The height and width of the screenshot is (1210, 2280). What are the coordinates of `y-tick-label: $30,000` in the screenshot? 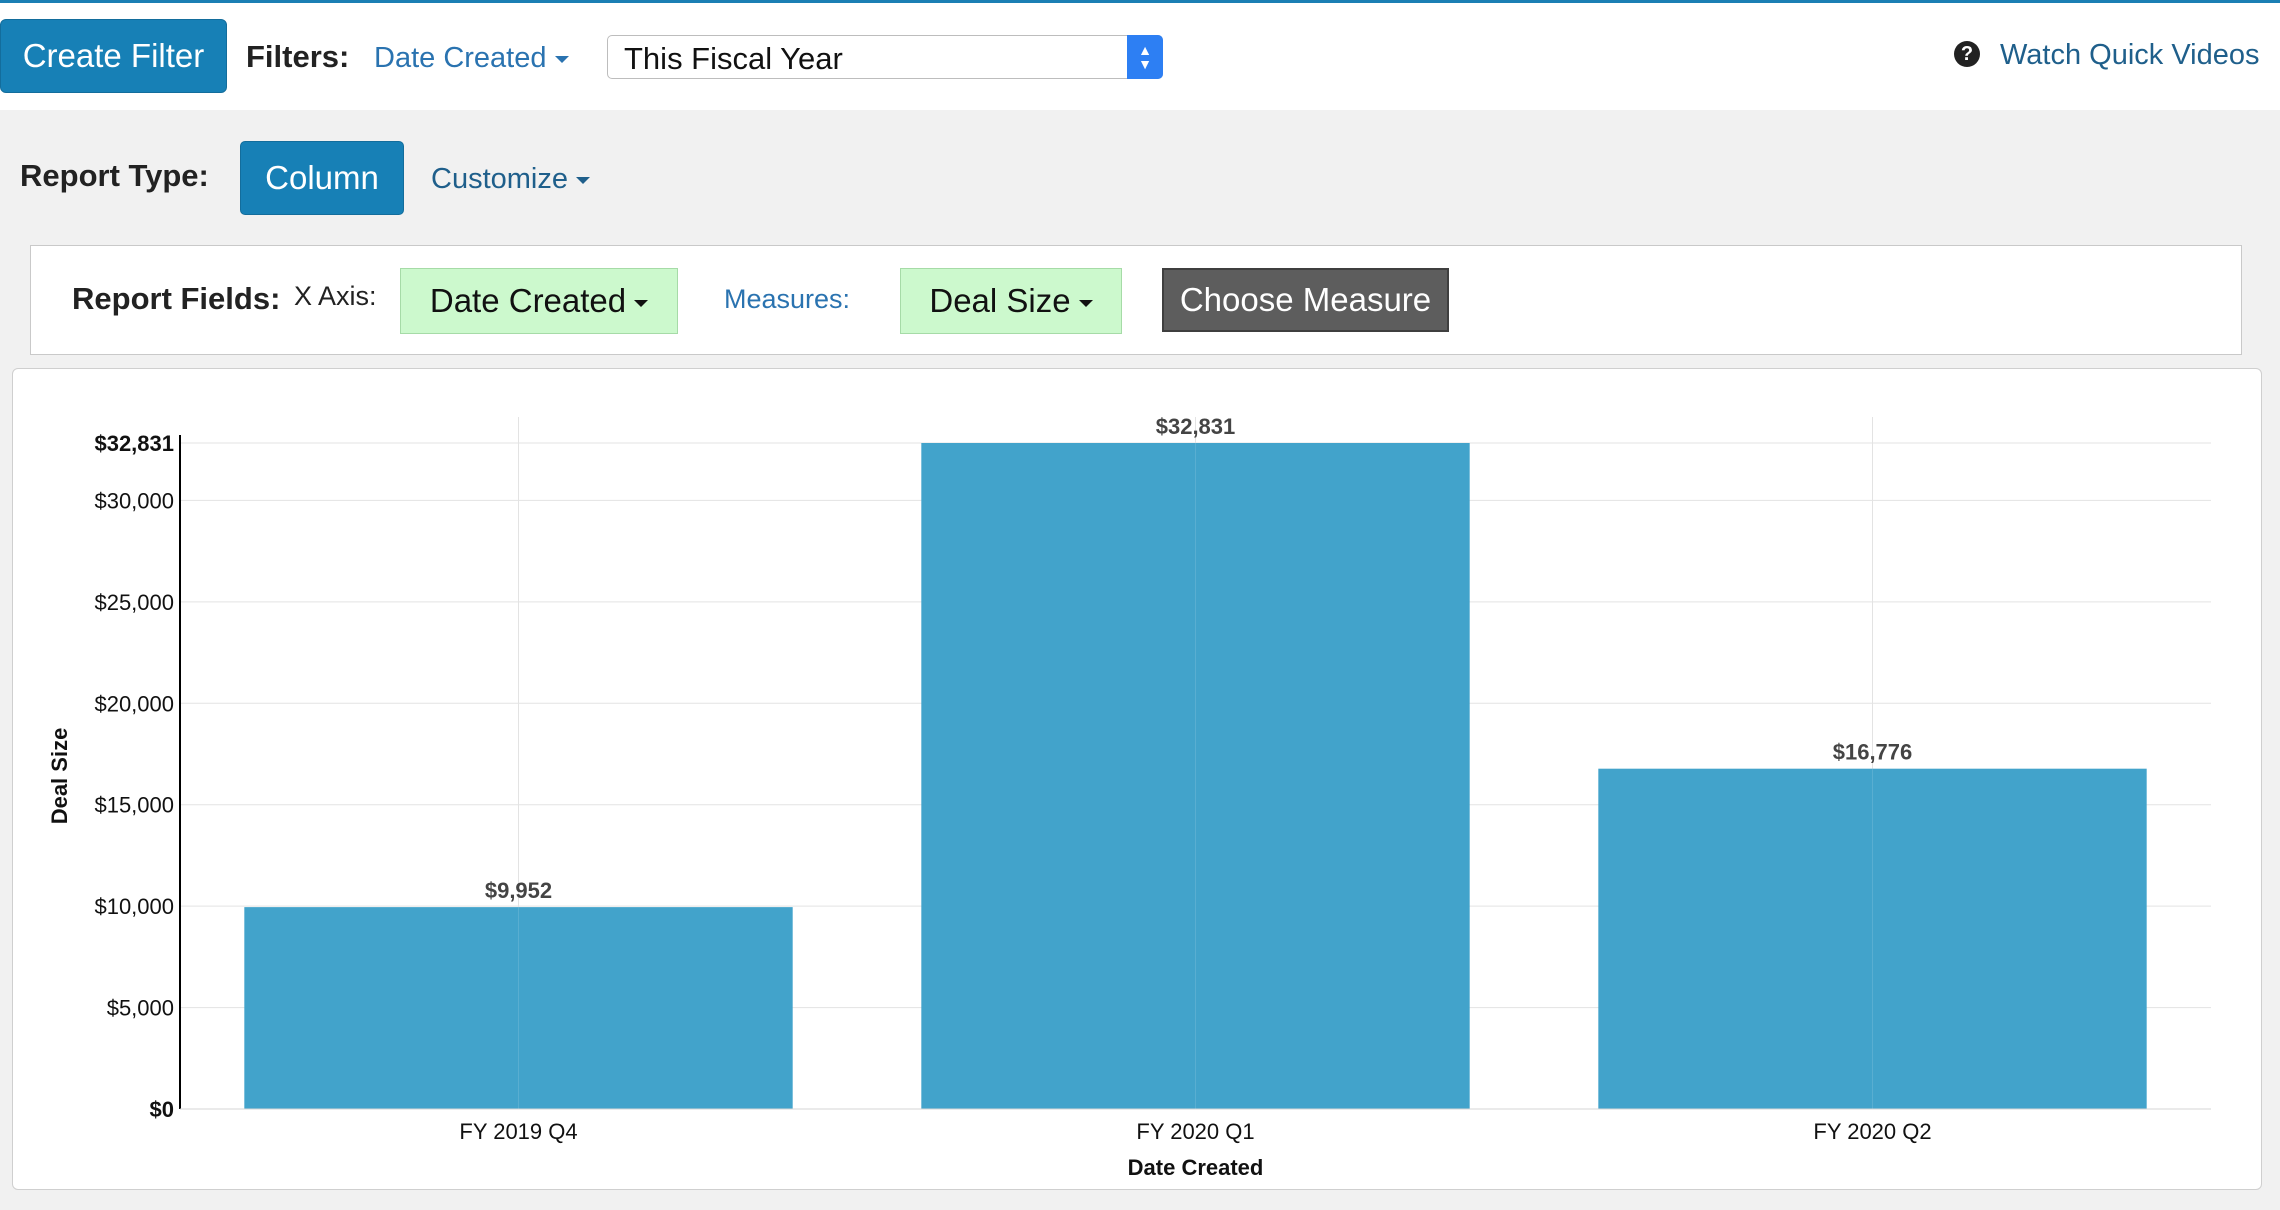 It's located at (134, 500).